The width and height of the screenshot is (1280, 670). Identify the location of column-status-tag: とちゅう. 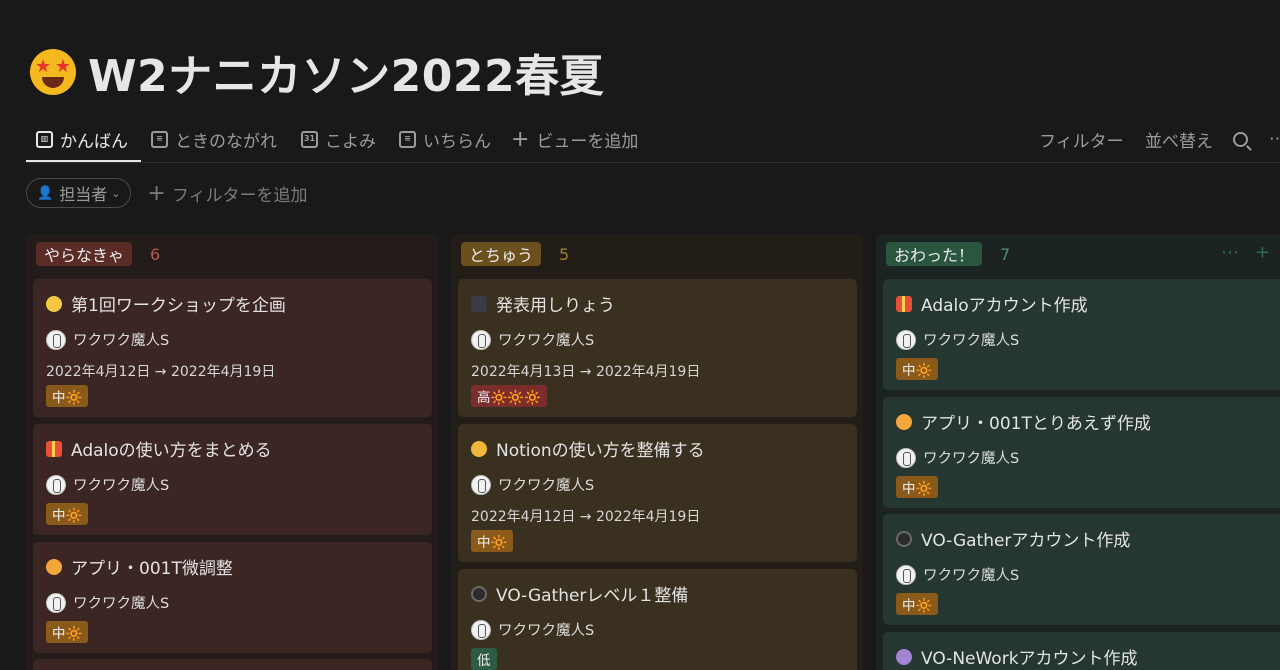
(501, 254).